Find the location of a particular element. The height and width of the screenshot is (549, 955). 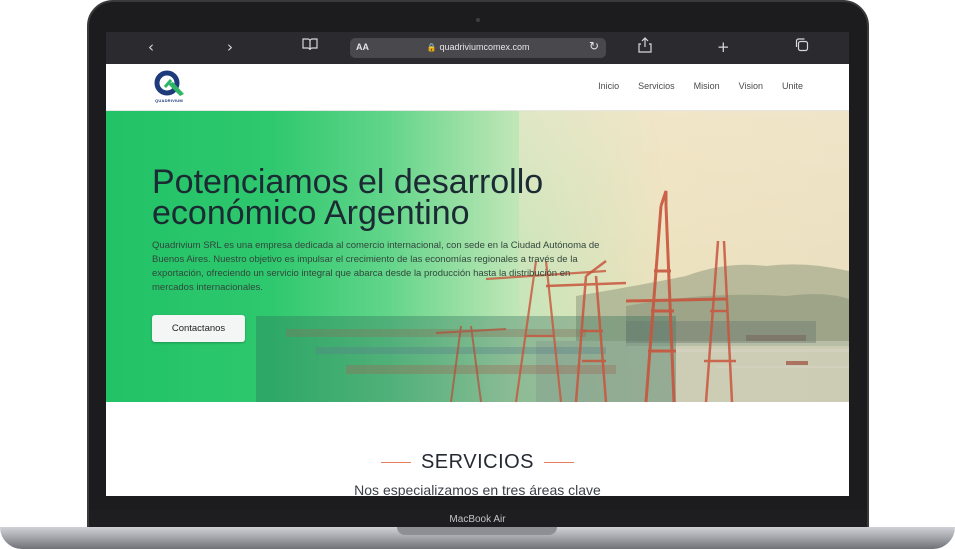

lock-icon: 🔒 is located at coordinates (431, 47).